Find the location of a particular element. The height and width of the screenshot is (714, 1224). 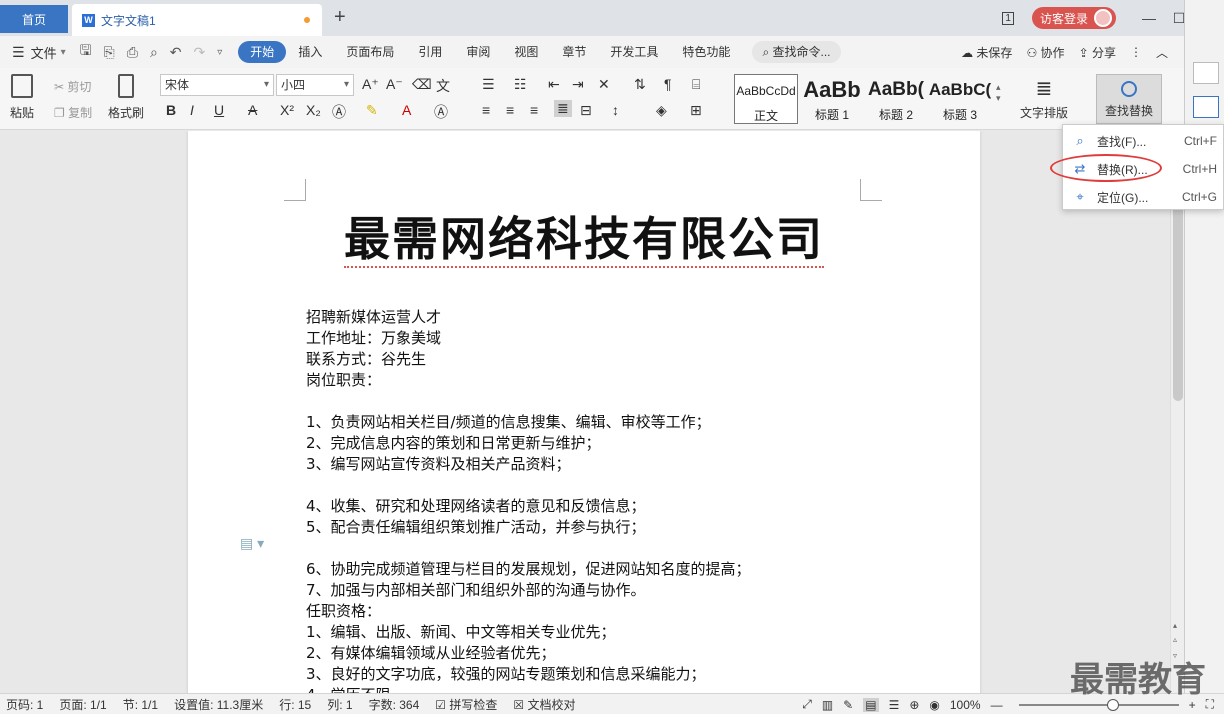

tab-references: 引用 is located at coordinates (430, 52).